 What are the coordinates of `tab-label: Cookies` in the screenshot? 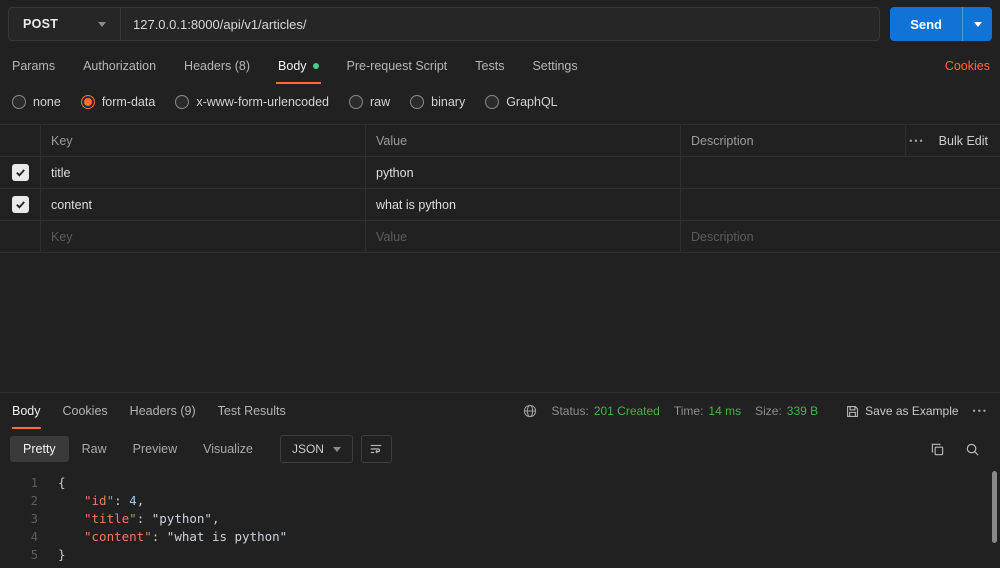 It's located at (85, 411).